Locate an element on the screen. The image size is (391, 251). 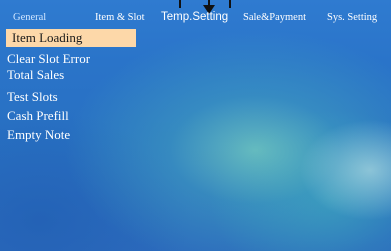
menu-item-total-sales: Total Sales is located at coordinates (35, 75).